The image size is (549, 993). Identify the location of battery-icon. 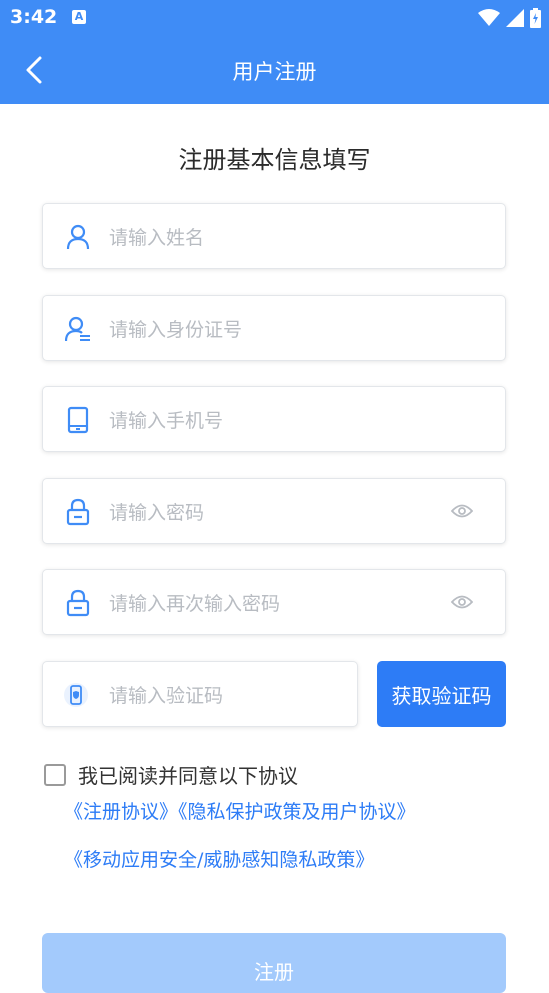
(535, 18).